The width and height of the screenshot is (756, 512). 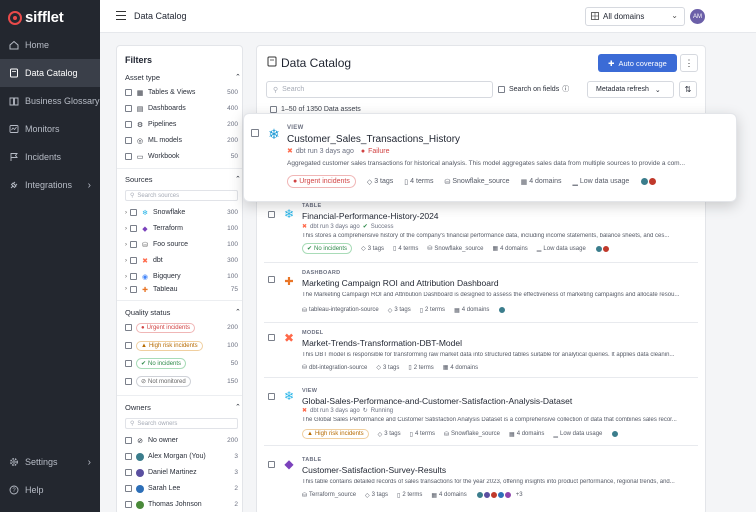 I want to click on asset-name: Customer-Satisfaction-Survey-Results, so click(x=374, y=470).